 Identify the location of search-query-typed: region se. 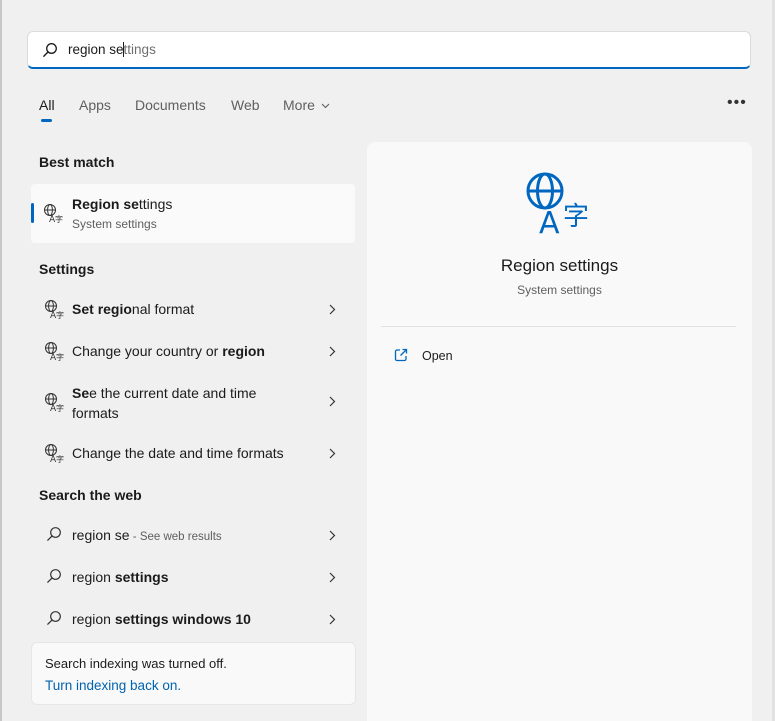
(96, 49).